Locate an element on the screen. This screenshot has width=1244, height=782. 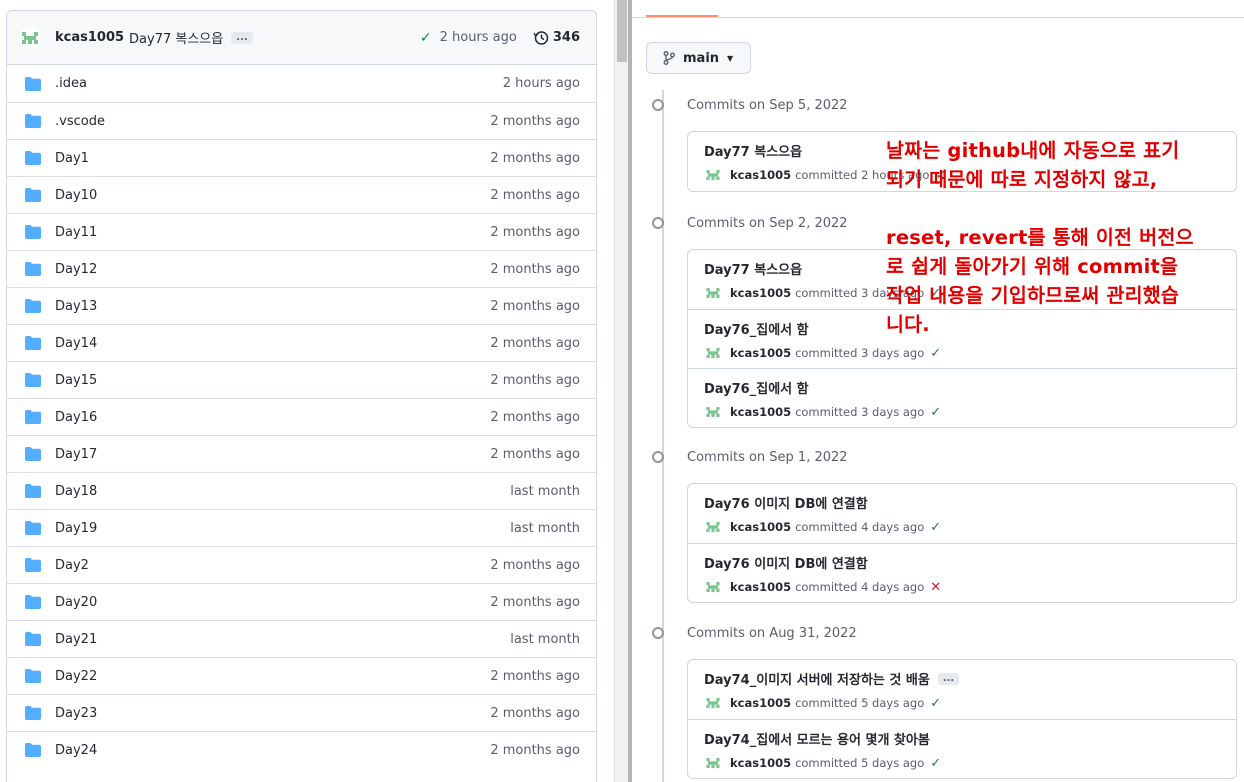
file-name: Day11 is located at coordinates (76, 232).